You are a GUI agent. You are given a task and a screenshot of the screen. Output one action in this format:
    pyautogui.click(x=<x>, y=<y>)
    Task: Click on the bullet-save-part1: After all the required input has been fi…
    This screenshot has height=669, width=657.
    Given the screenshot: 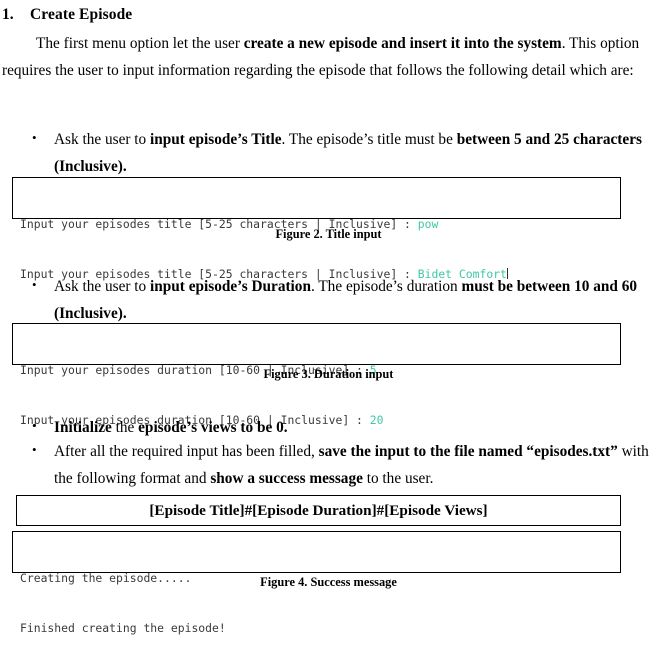 What is the action you would take?
    pyautogui.click(x=186, y=451)
    